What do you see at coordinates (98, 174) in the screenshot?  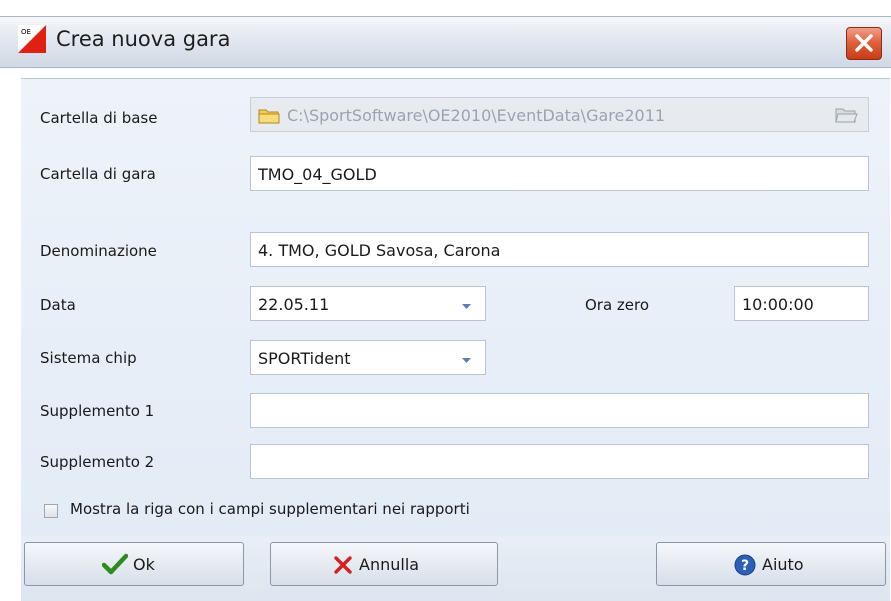 I see `event-folder-label: Cartella di gara` at bounding box center [98, 174].